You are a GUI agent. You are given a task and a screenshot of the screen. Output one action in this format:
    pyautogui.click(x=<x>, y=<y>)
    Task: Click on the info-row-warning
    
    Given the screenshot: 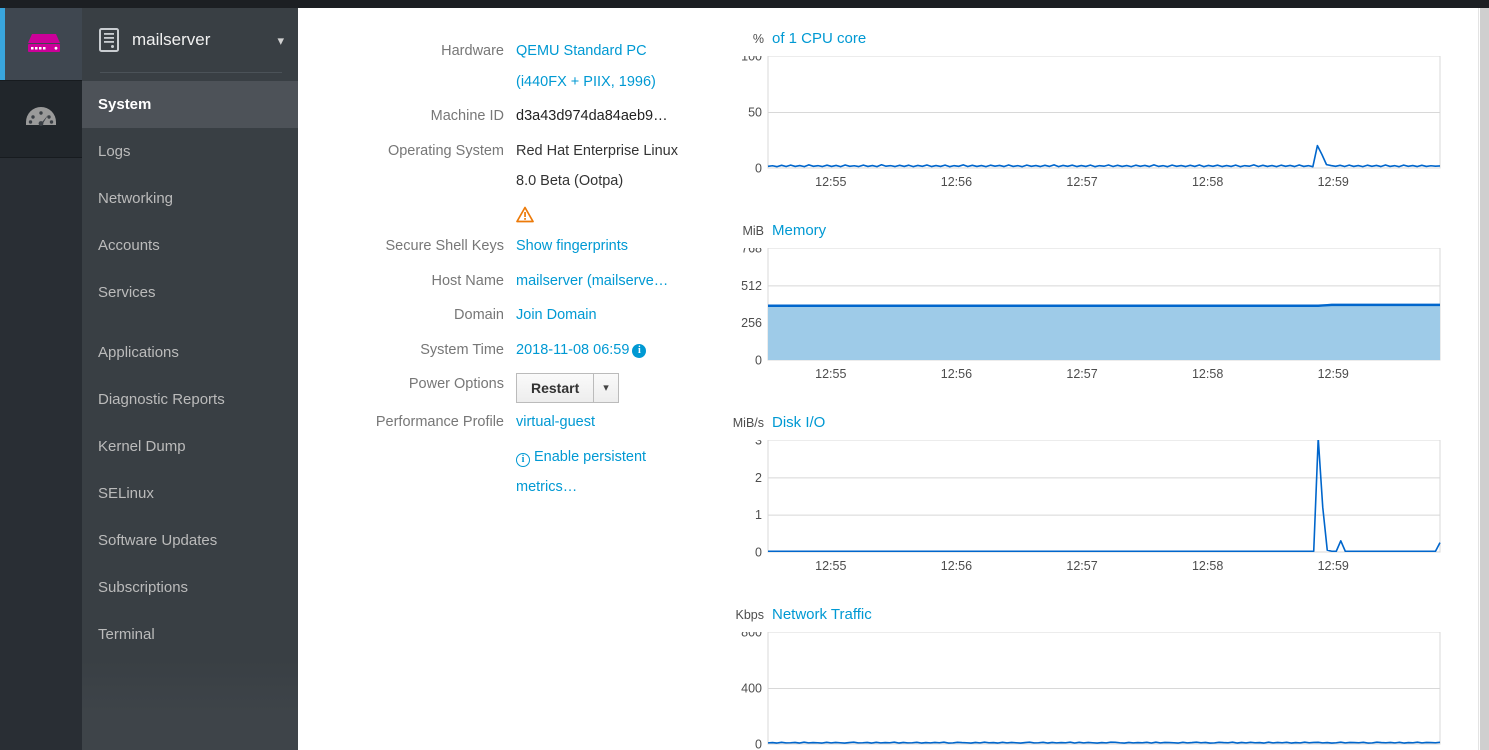 What is the action you would take?
    pyautogui.click(x=567, y=216)
    